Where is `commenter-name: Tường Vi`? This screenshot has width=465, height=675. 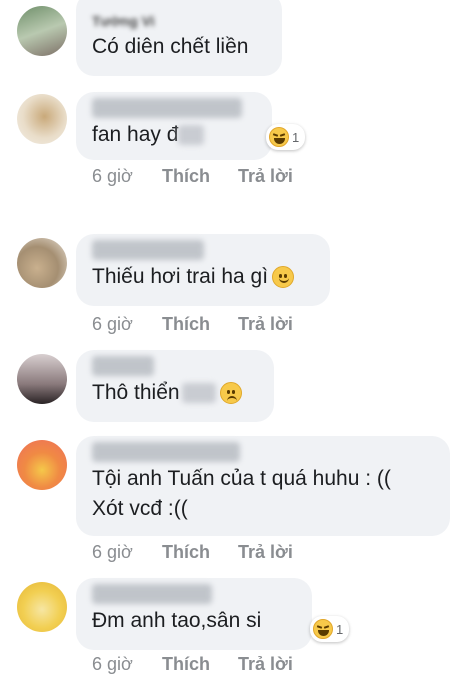 commenter-name: Tường Vi is located at coordinates (180, 21).